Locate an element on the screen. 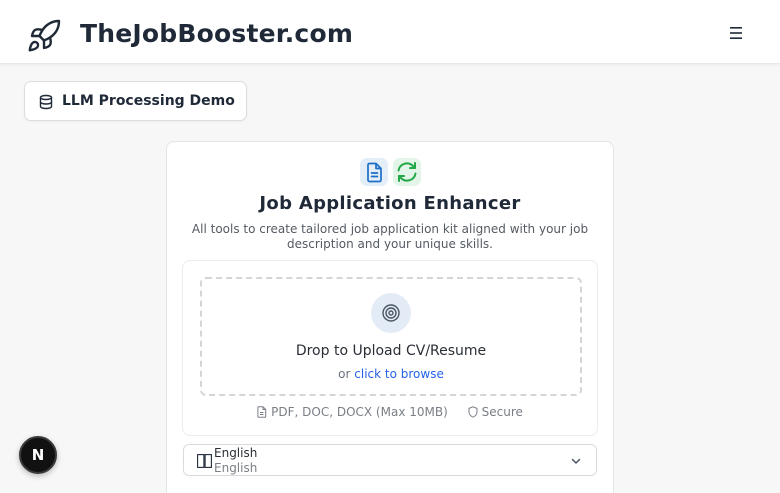 The height and width of the screenshot is (493, 780). top-header: TheJobBooster.com is located at coordinates (390, 32).